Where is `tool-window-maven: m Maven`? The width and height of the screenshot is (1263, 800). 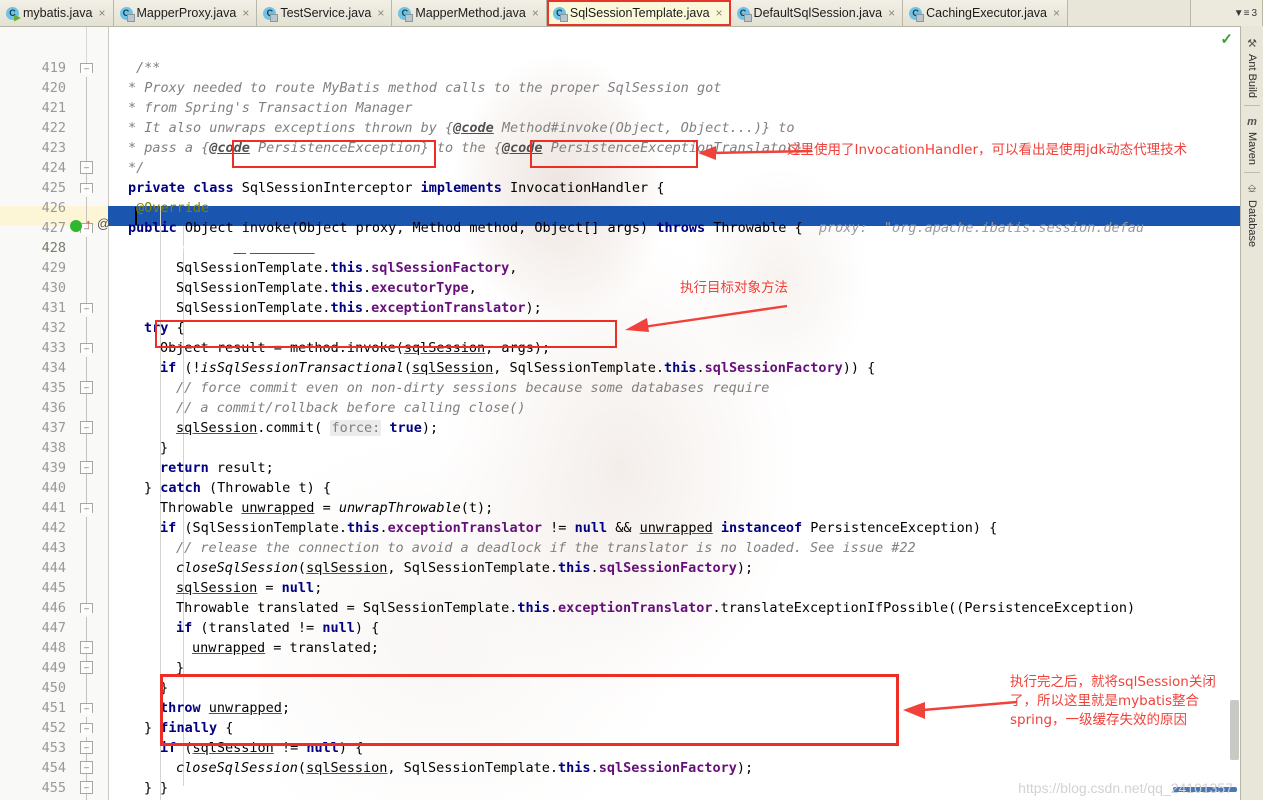 tool-window-maven: m Maven is located at coordinates (1252, 139).